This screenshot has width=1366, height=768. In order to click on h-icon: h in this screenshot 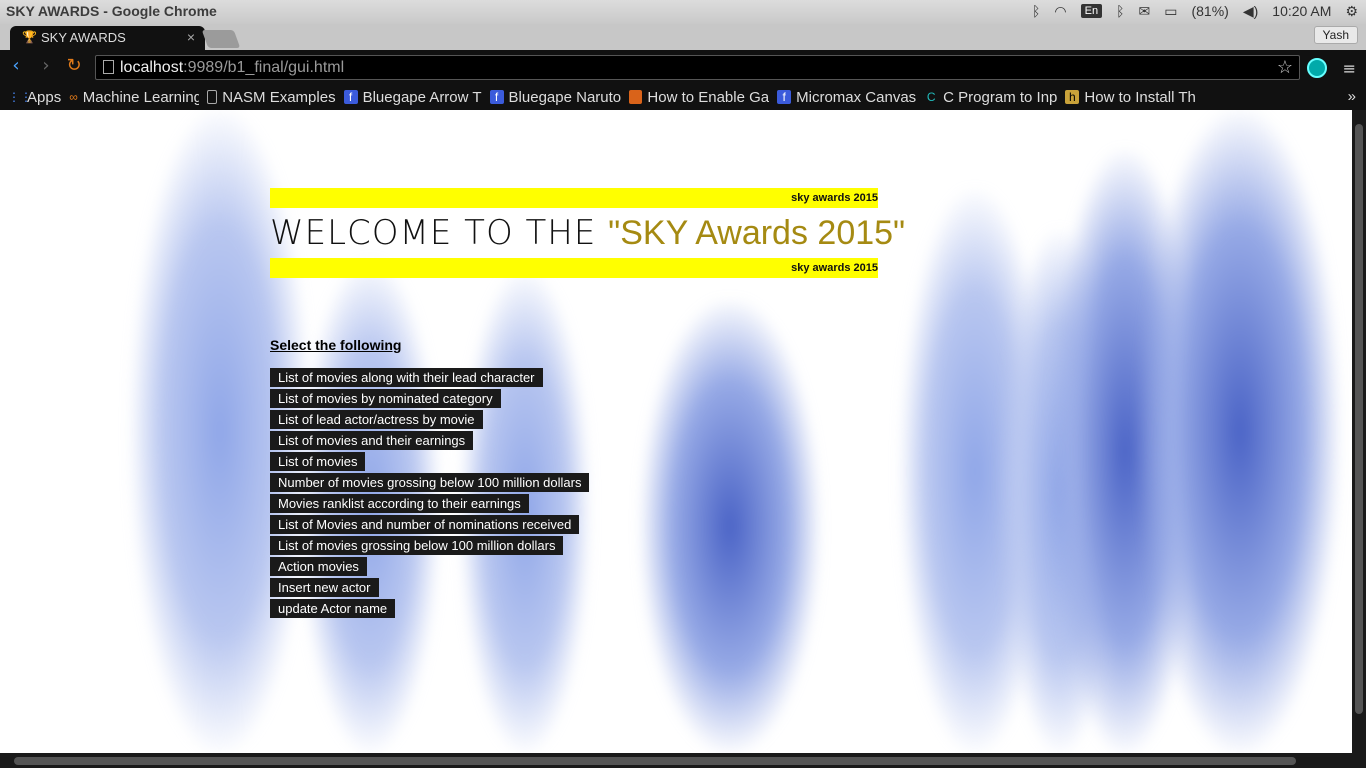, I will do `click(1072, 97)`.